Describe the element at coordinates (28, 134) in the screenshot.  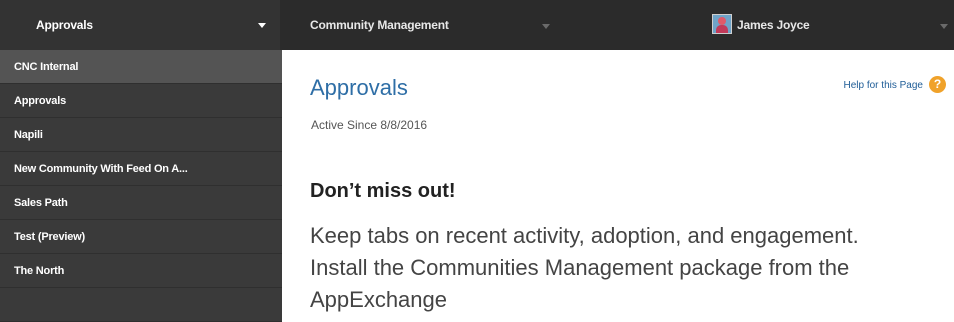
I see `sidebar-item-label: Napili` at that location.